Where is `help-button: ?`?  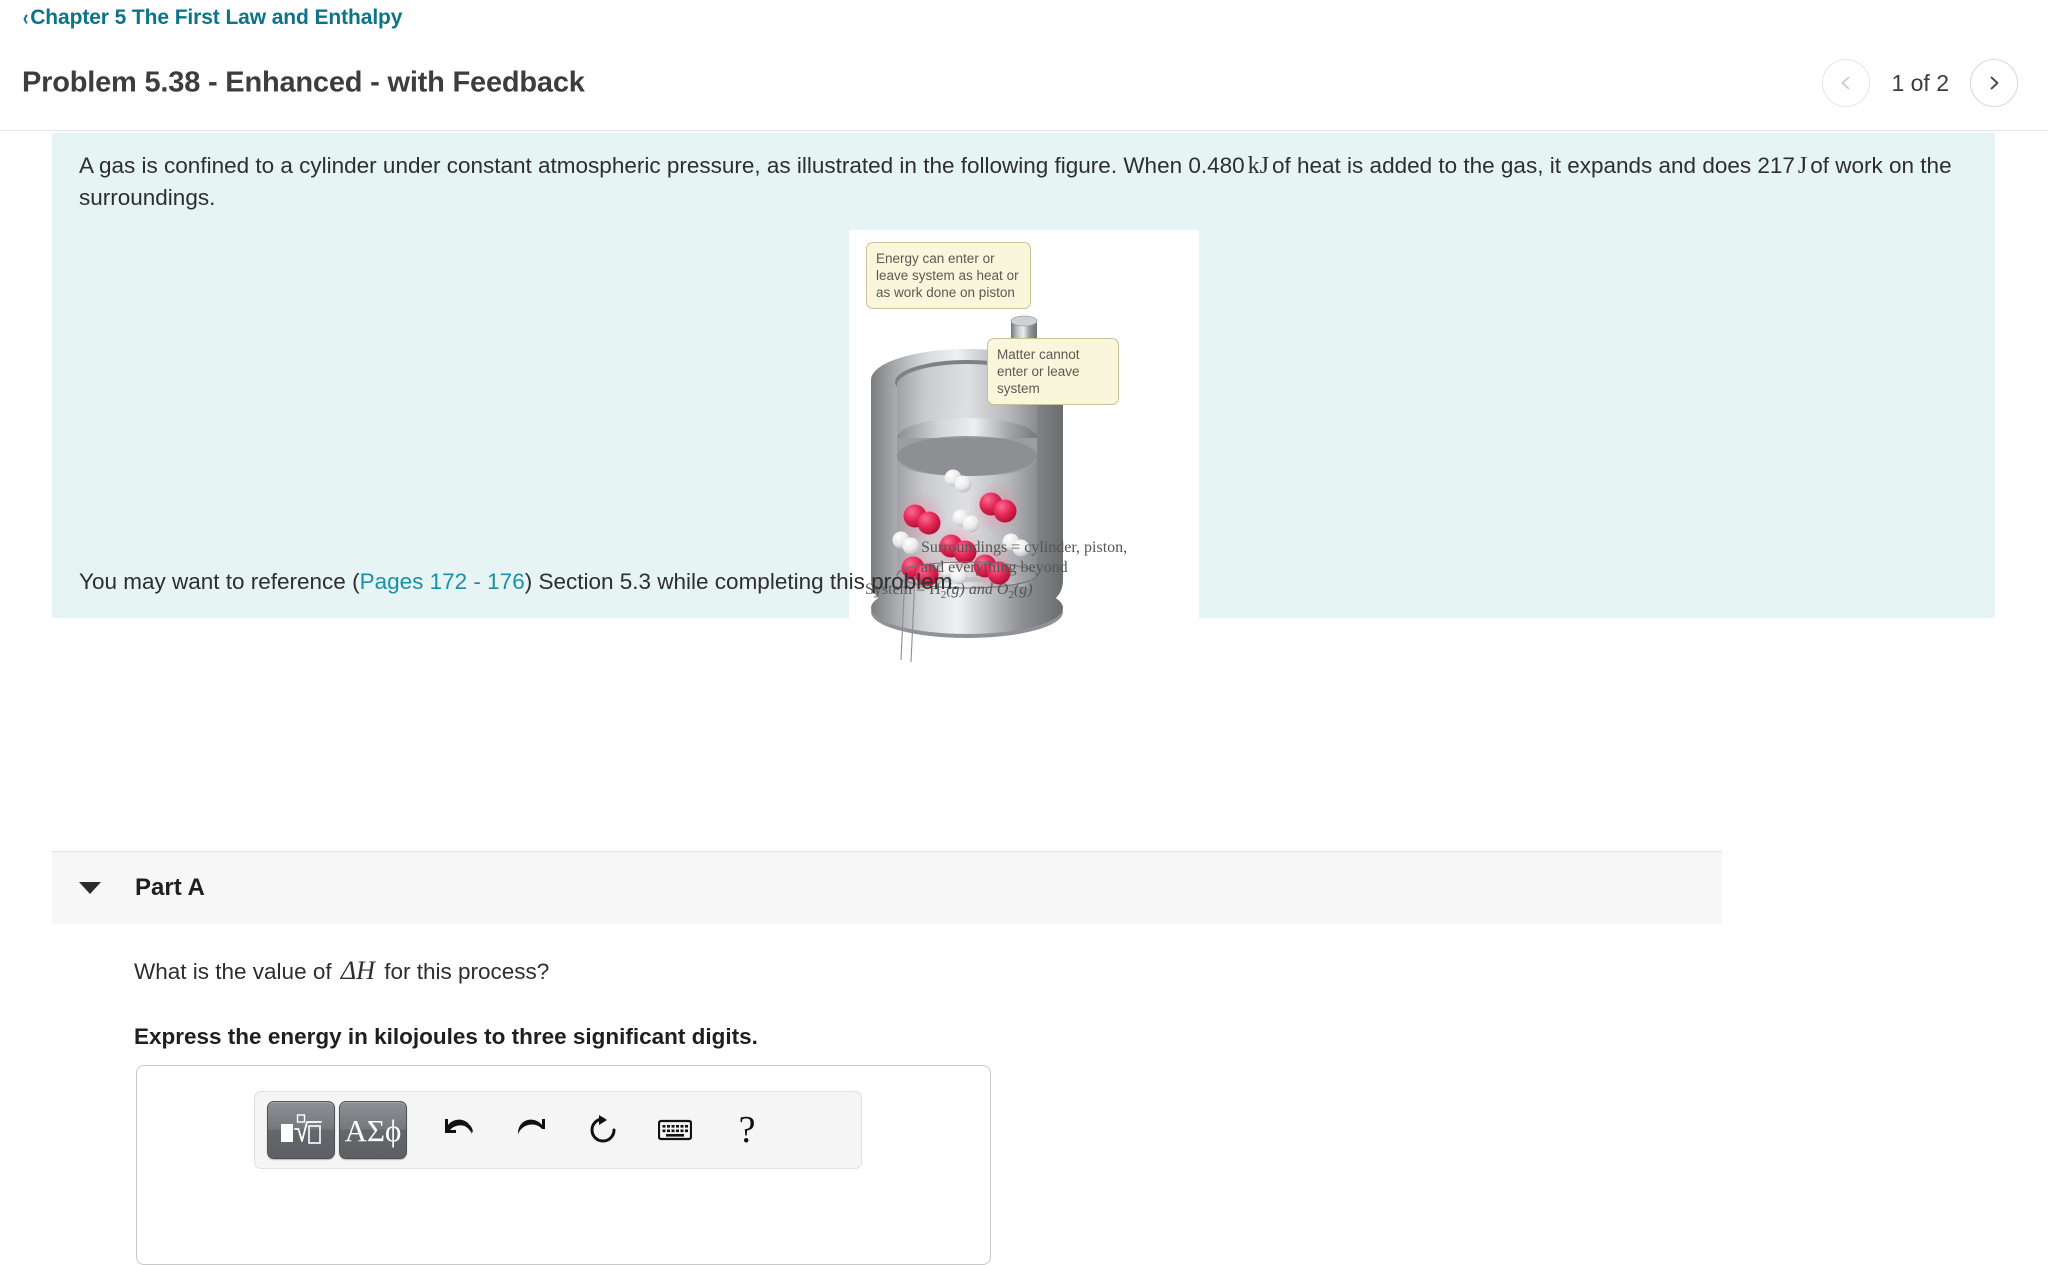
help-button: ? is located at coordinates (747, 1130).